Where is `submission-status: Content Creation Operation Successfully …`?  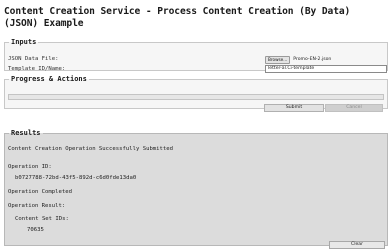 submission-status: Content Creation Operation Successfully … is located at coordinates (91, 149).